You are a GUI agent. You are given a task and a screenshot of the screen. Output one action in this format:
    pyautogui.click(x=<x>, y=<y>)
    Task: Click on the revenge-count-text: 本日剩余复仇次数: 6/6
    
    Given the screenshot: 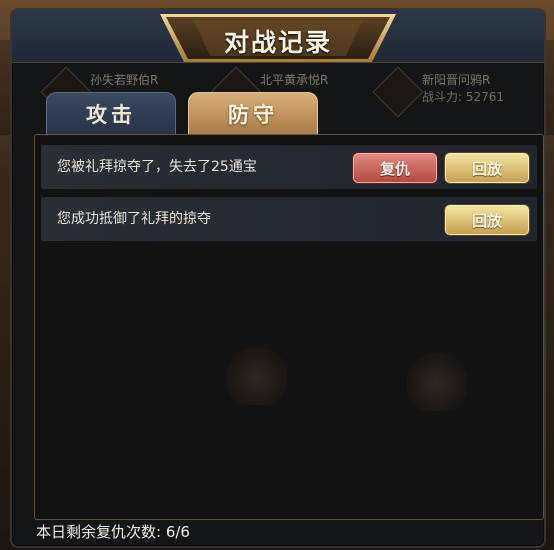 What is the action you would take?
    pyautogui.click(x=113, y=532)
    